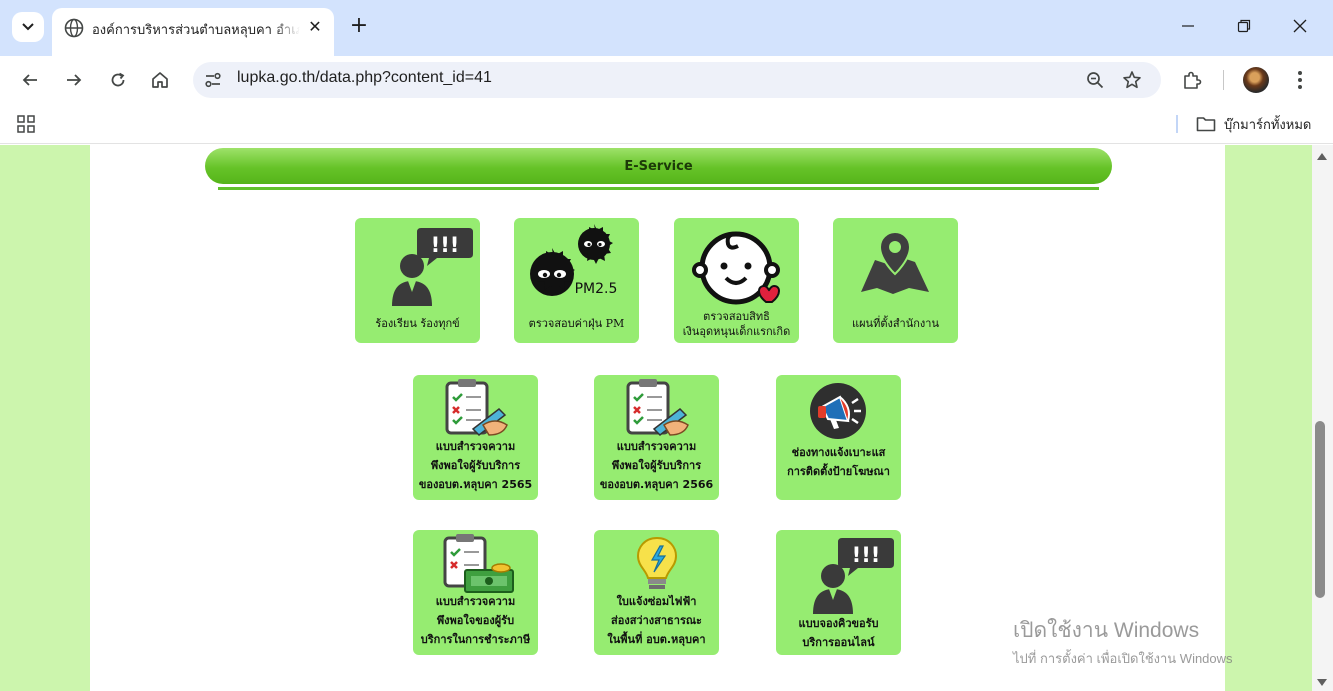 The width and height of the screenshot is (1333, 691). I want to click on page-scrollbar, so click(1322, 418).